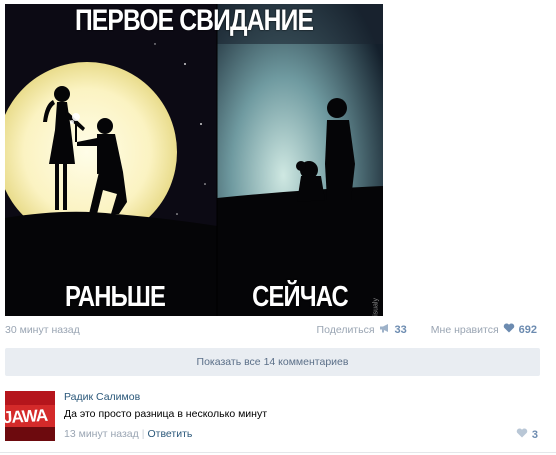 The height and width of the screenshot is (455, 556). I want to click on avatar-logo-text: JAWA, so click(26, 416).